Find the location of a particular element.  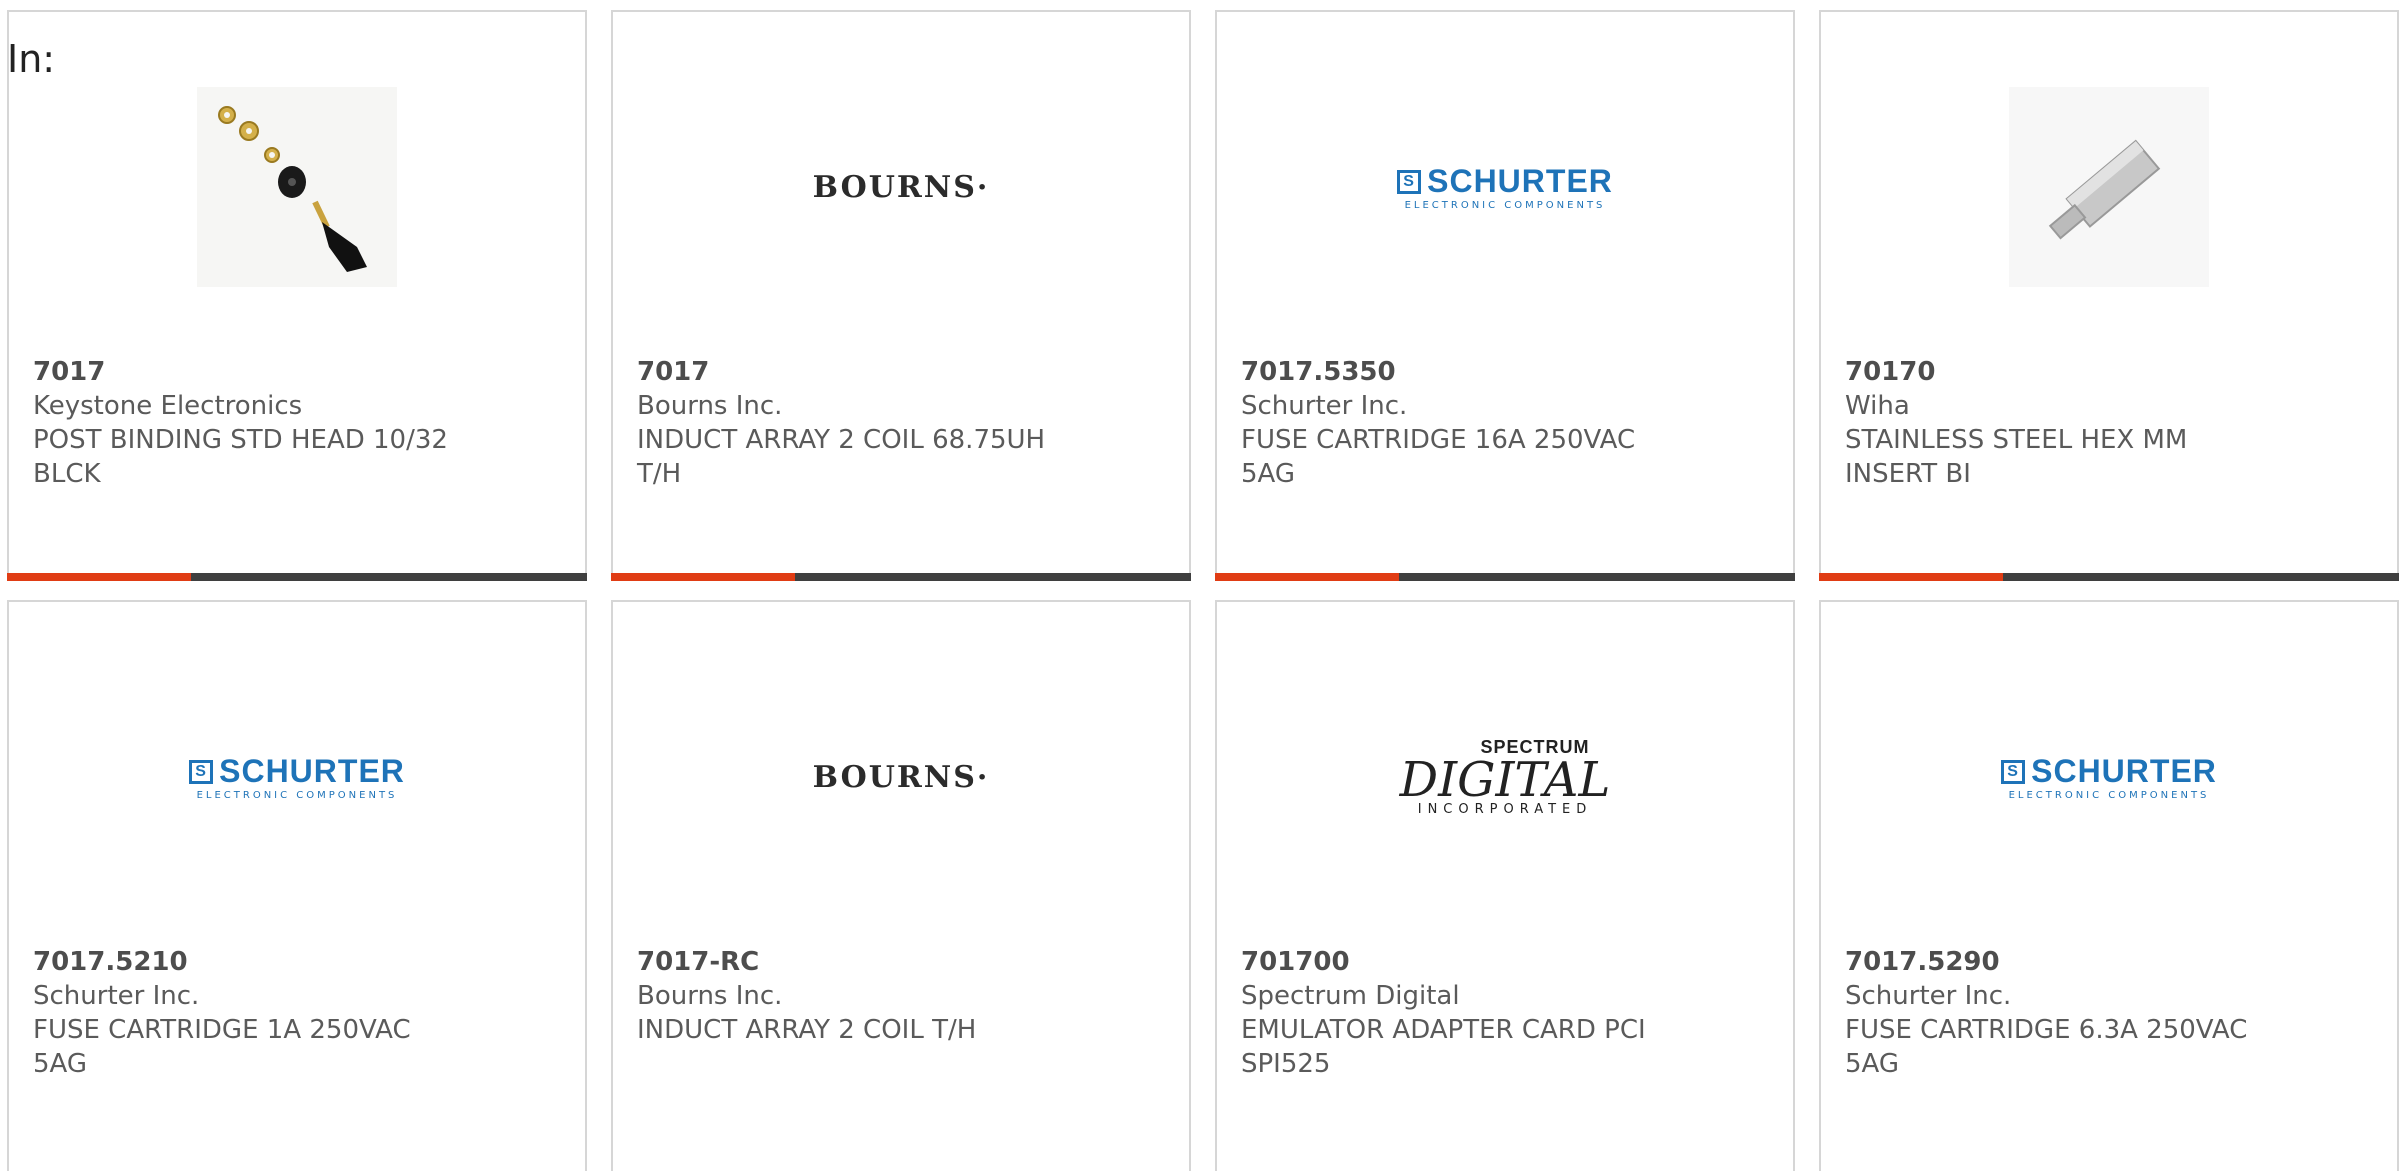

description-line: BLCK is located at coordinates (67, 474).